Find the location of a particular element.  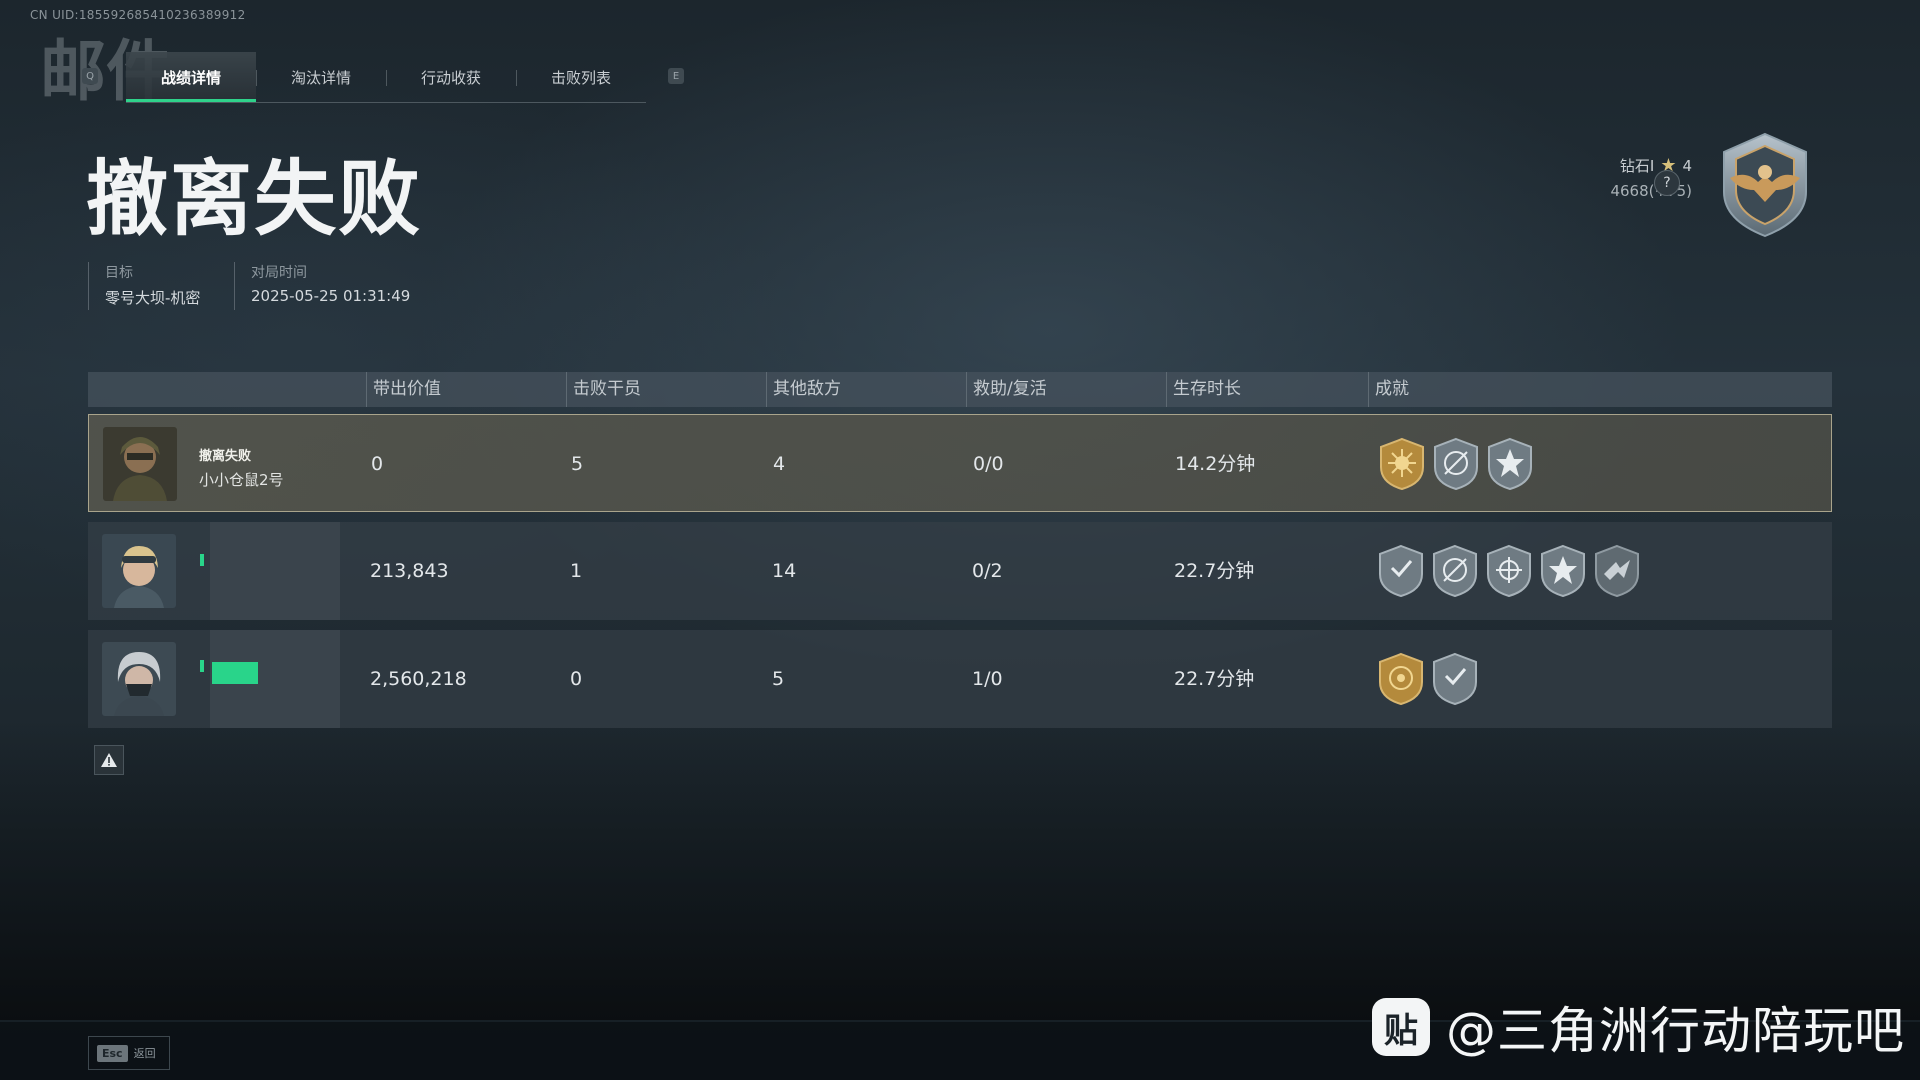

table-row: 撤离失败 小小仓鼠2号 0 5 4 0/0 14.2分钟 is located at coordinates (960, 463).